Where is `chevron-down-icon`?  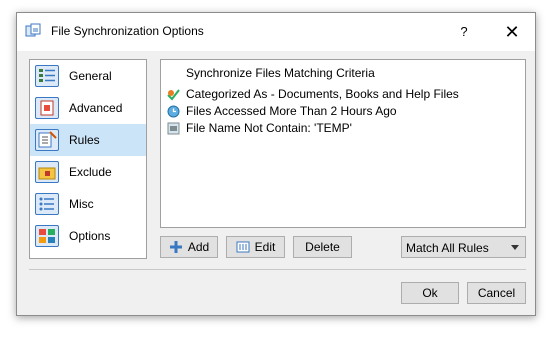
chevron-down-icon is located at coordinates (515, 247).